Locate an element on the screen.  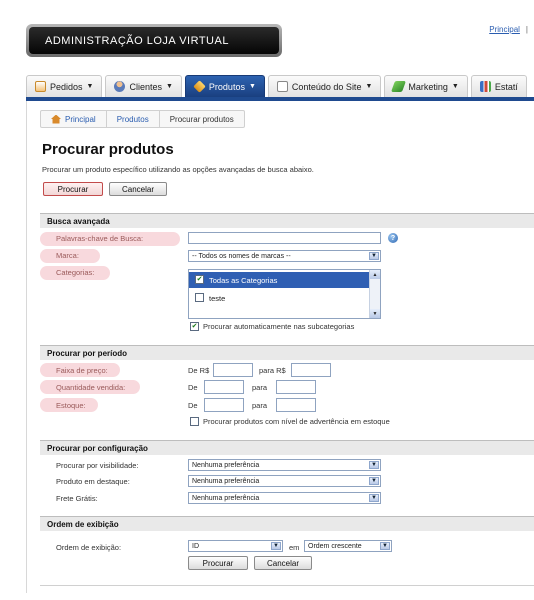
order-label: Ordem de exibição: is located at coordinates (89, 547).